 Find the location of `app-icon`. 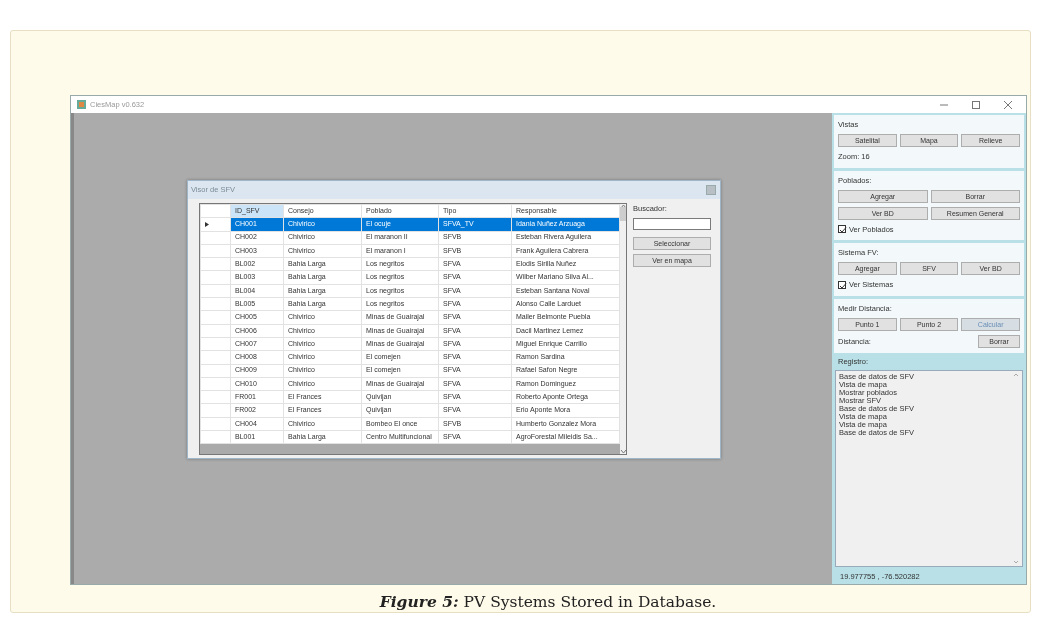

app-icon is located at coordinates (81, 104).